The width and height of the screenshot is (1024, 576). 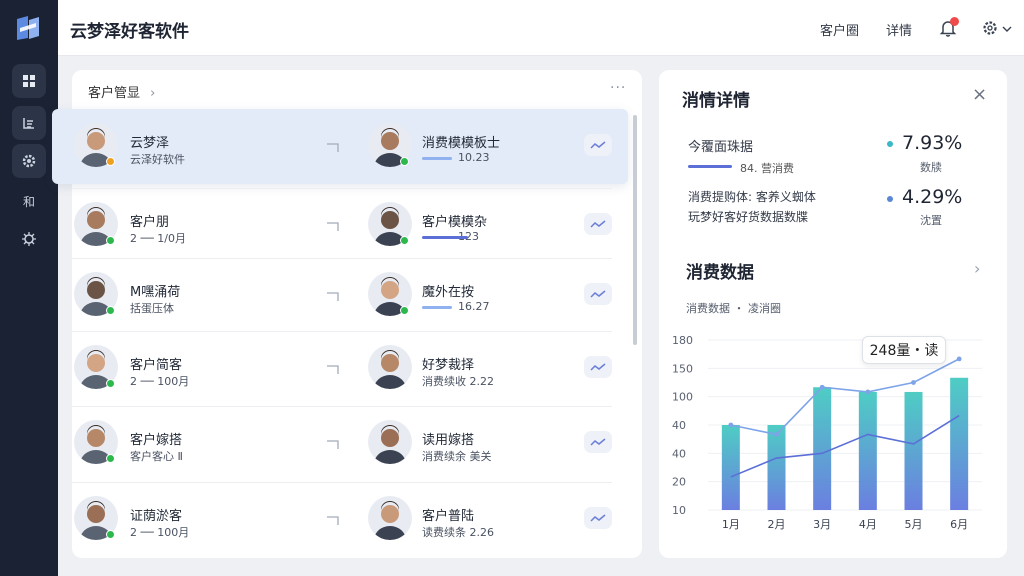 I want to click on text-icon: 和, so click(x=28, y=201).